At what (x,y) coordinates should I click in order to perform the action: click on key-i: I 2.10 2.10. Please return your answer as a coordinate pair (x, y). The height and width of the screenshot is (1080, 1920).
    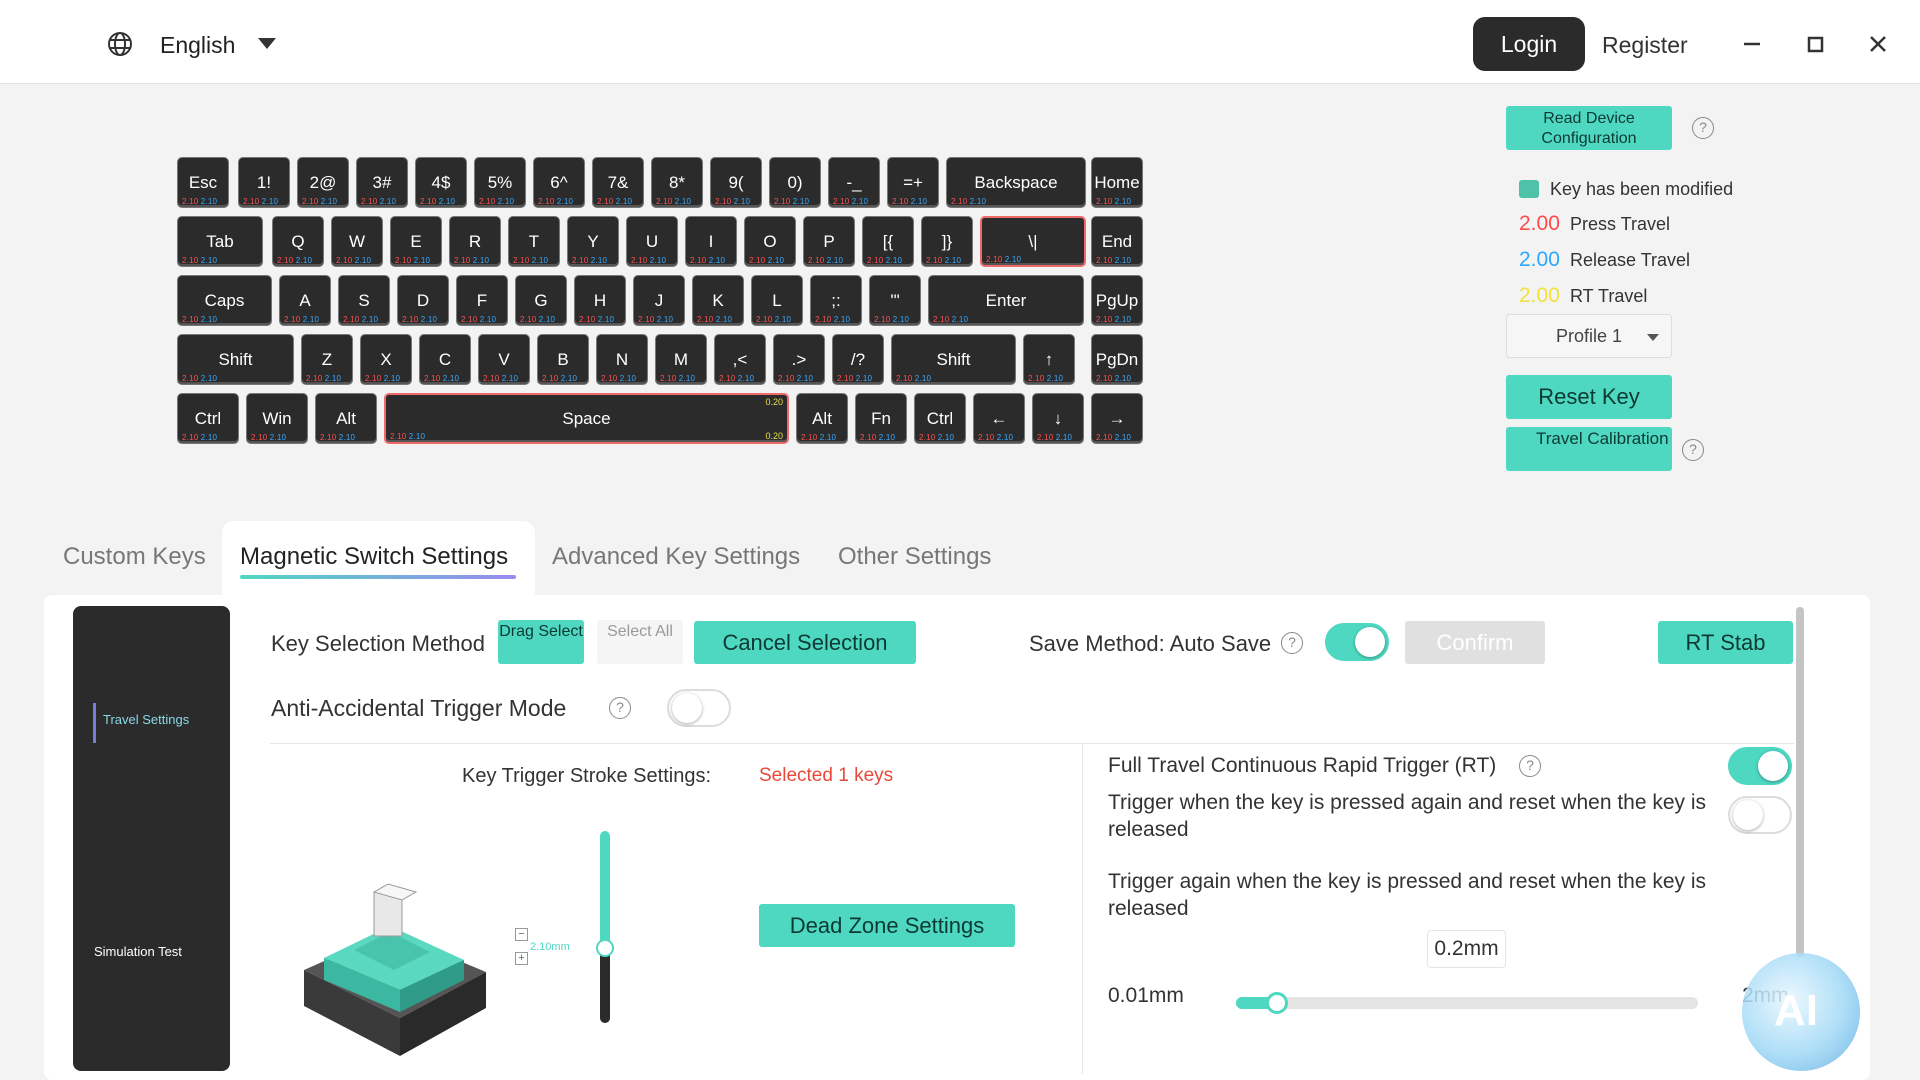
    Looking at the image, I should click on (711, 241).